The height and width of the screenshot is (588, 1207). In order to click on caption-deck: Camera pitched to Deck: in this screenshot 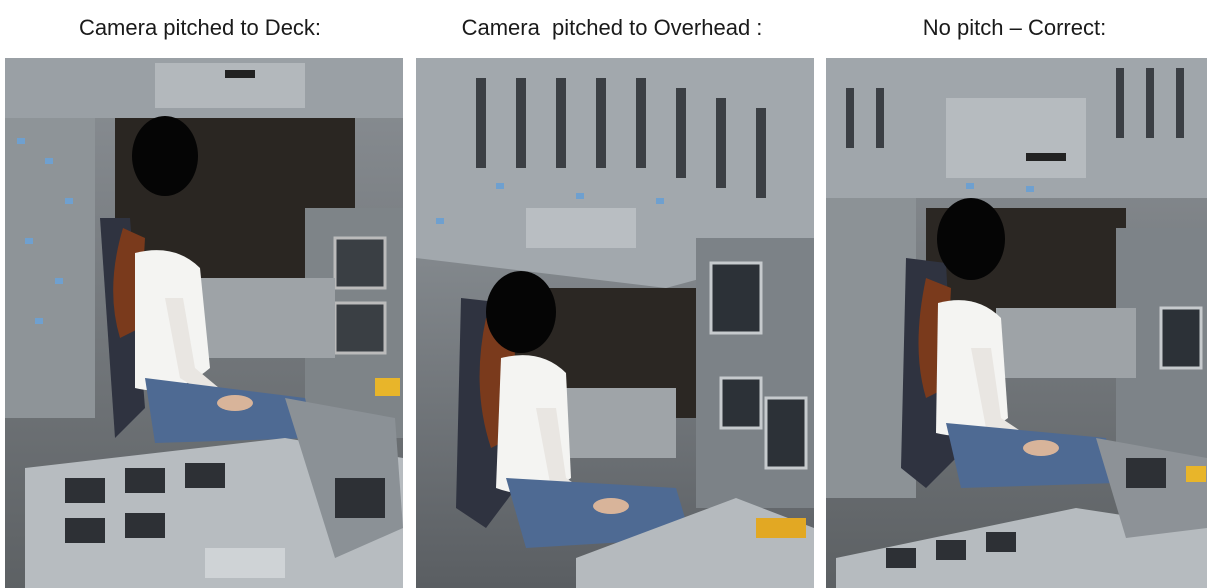, I will do `click(200, 27)`.